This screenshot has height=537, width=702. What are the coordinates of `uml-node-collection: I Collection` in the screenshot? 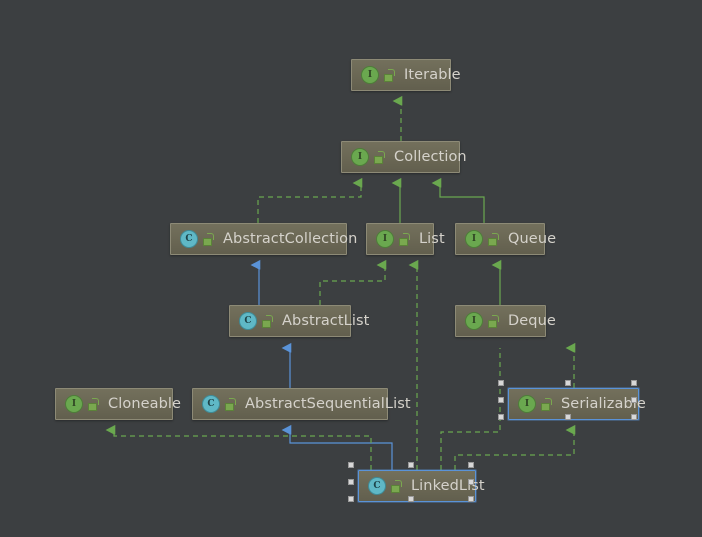 It's located at (404, 157).